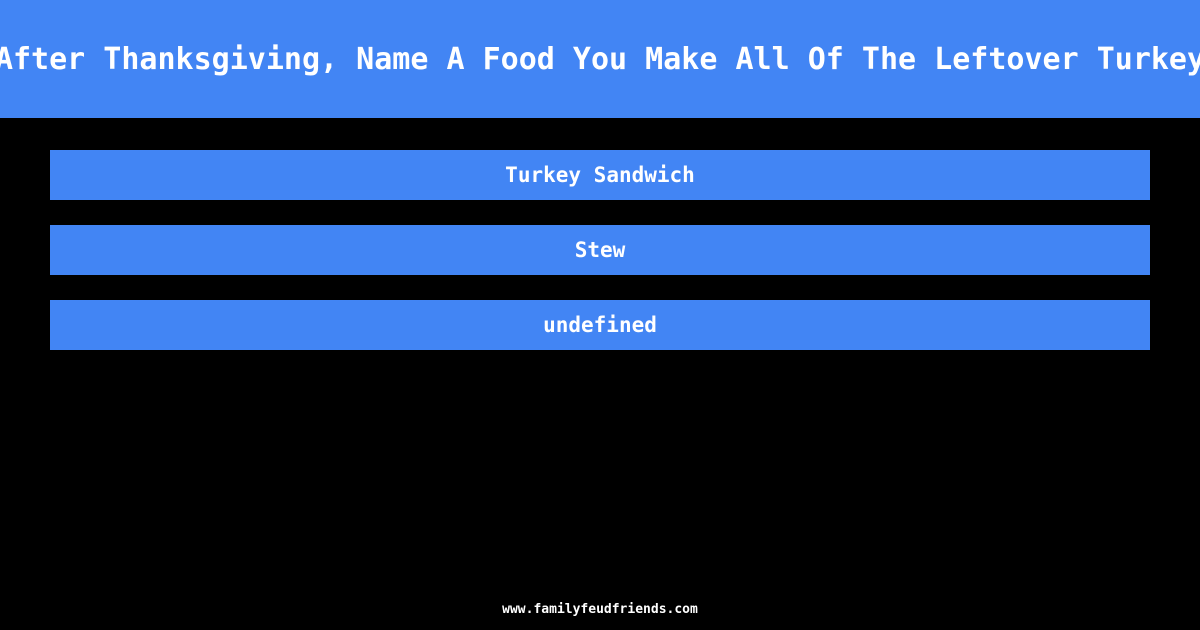 This screenshot has height=630, width=1200. I want to click on answer-label-1: Turkey Sandwich, so click(600, 174).